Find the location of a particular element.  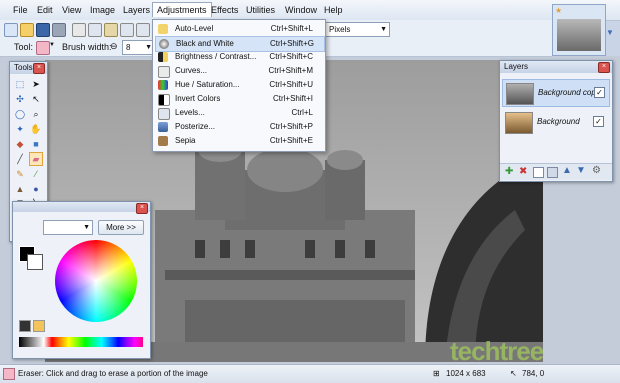

color-mode-select: ▼ is located at coordinates (68, 227).